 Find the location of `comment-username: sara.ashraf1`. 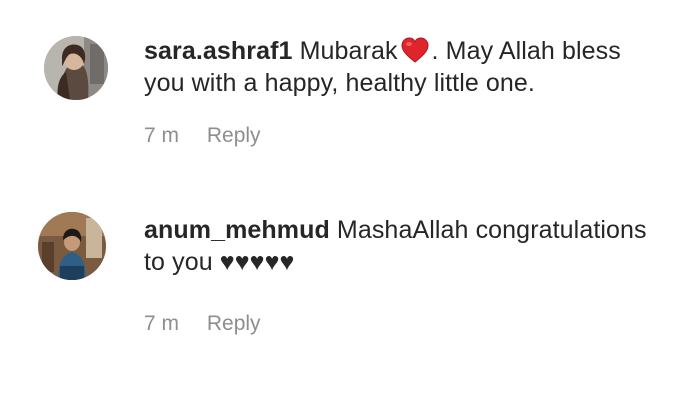

comment-username: sara.ashraf1 is located at coordinates (218, 51).